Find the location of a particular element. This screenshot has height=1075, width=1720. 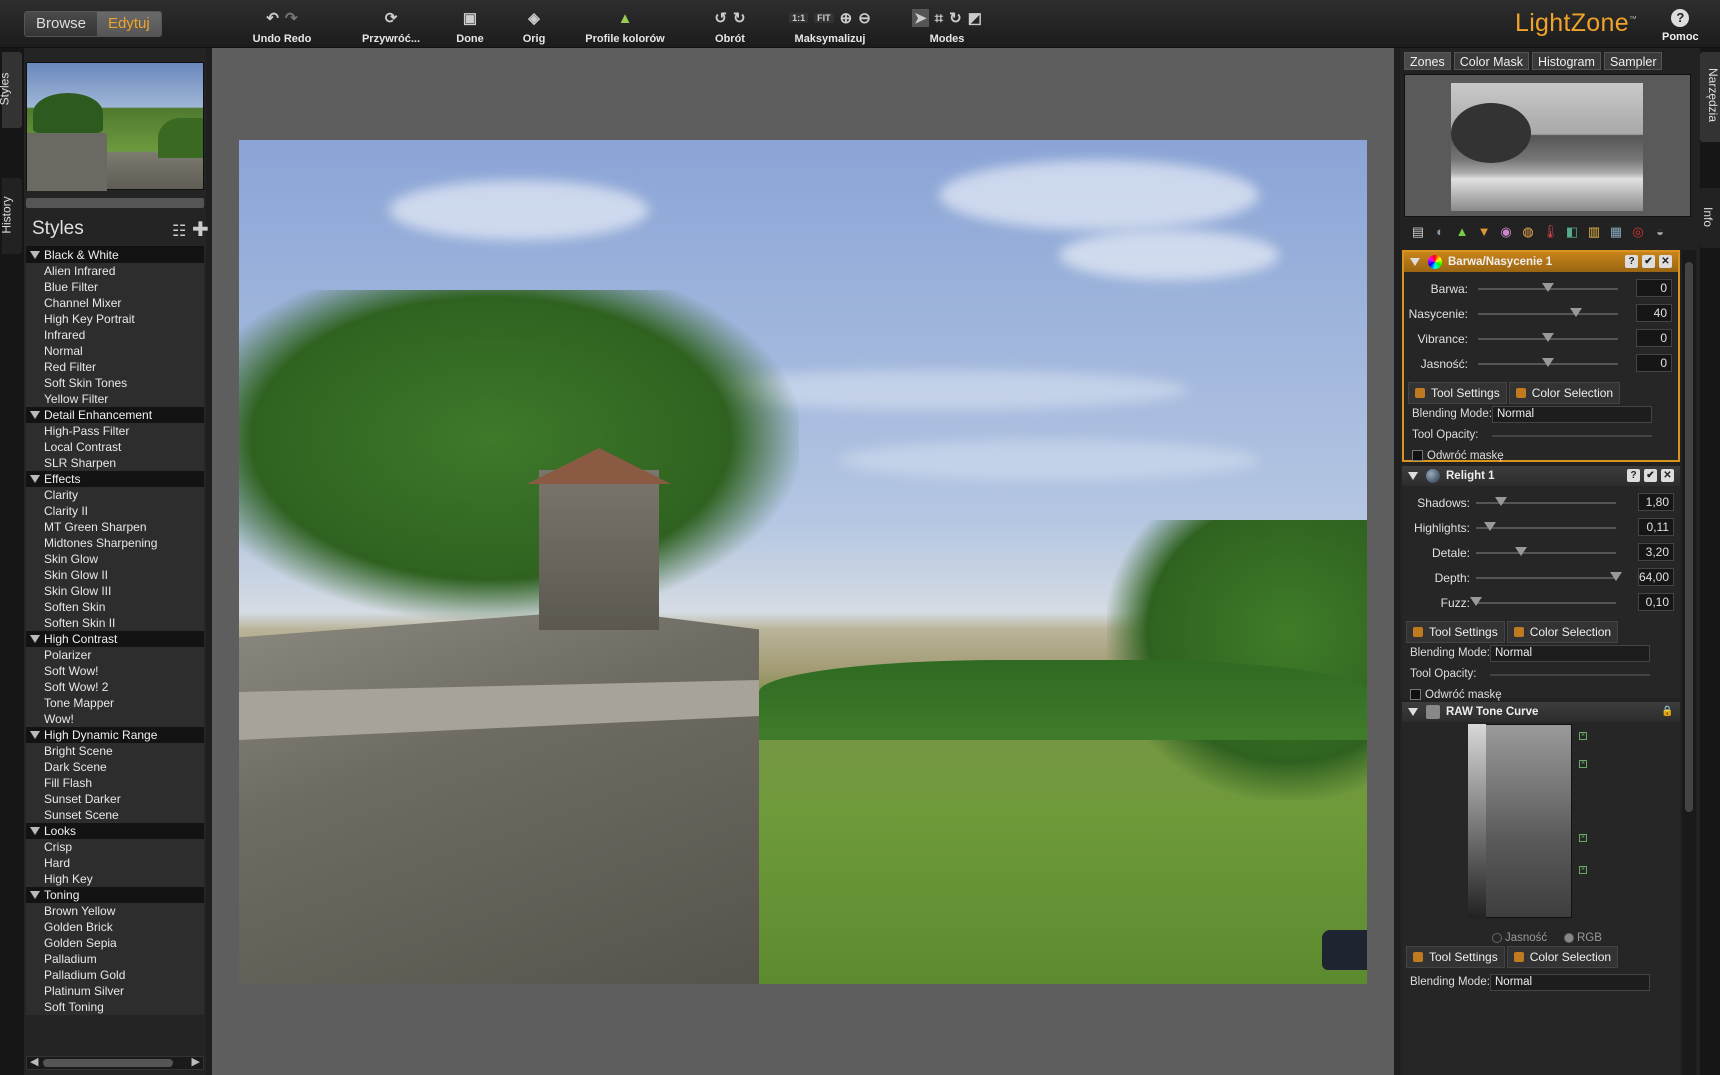

tab-tools: Narzędzia is located at coordinates (1710, 97).